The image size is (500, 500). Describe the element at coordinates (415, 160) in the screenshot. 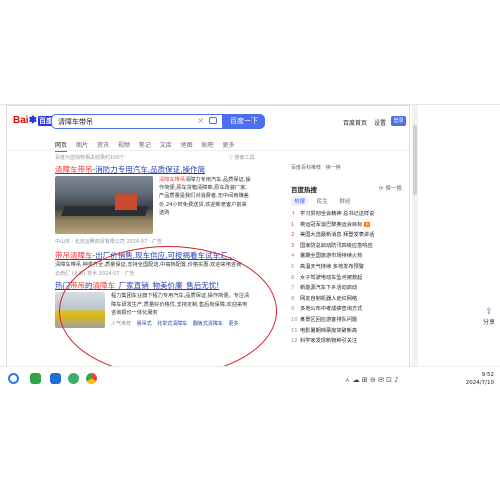

I see `scrollbar-thumb` at that location.